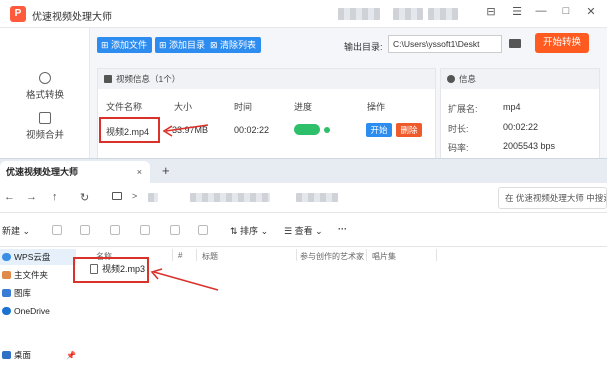 Image resolution: width=607 pixels, height=369 pixels. I want to click on app-title: 优速视频处理大师, so click(72, 17).